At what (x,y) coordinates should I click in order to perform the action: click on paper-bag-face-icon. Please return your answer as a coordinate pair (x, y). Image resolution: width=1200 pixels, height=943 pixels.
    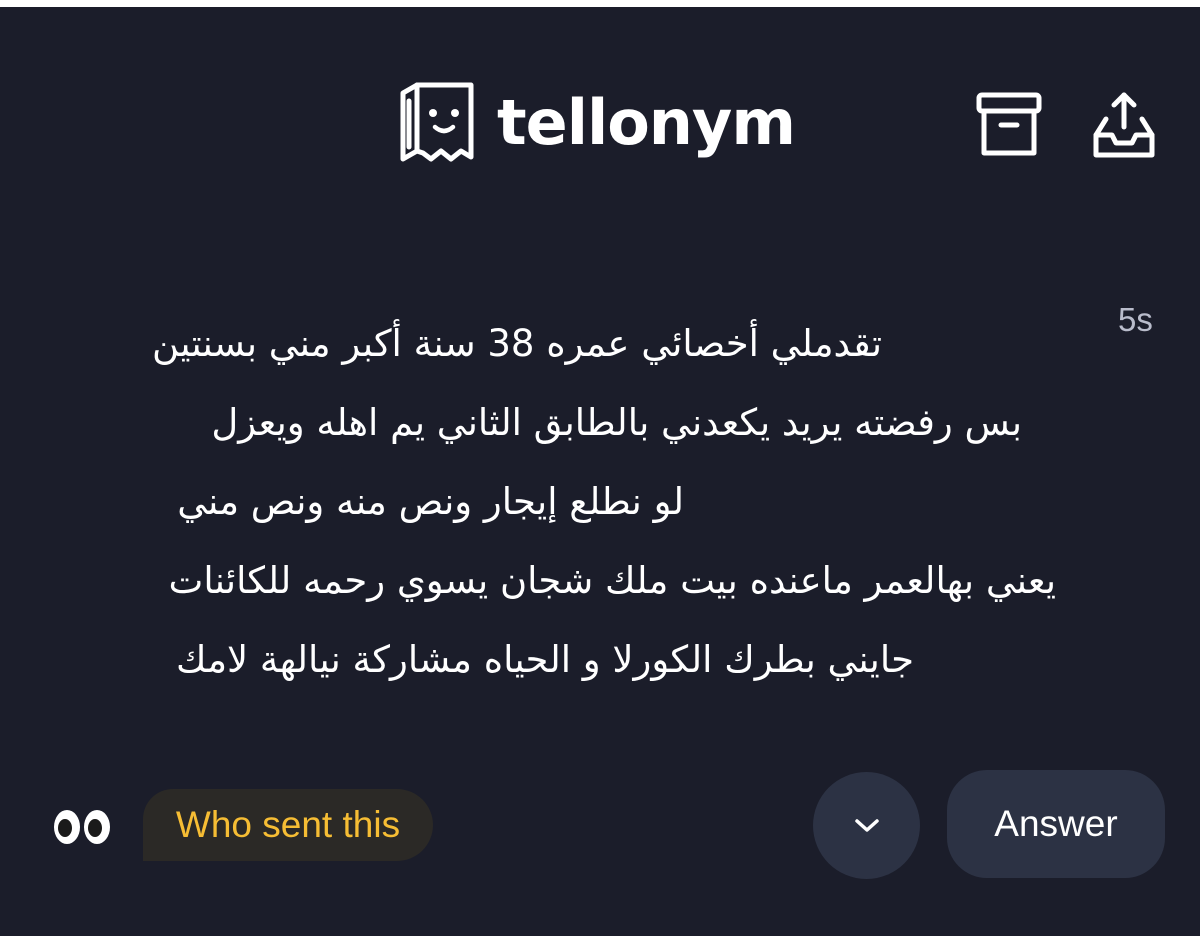
    Looking at the image, I should click on (437, 122).